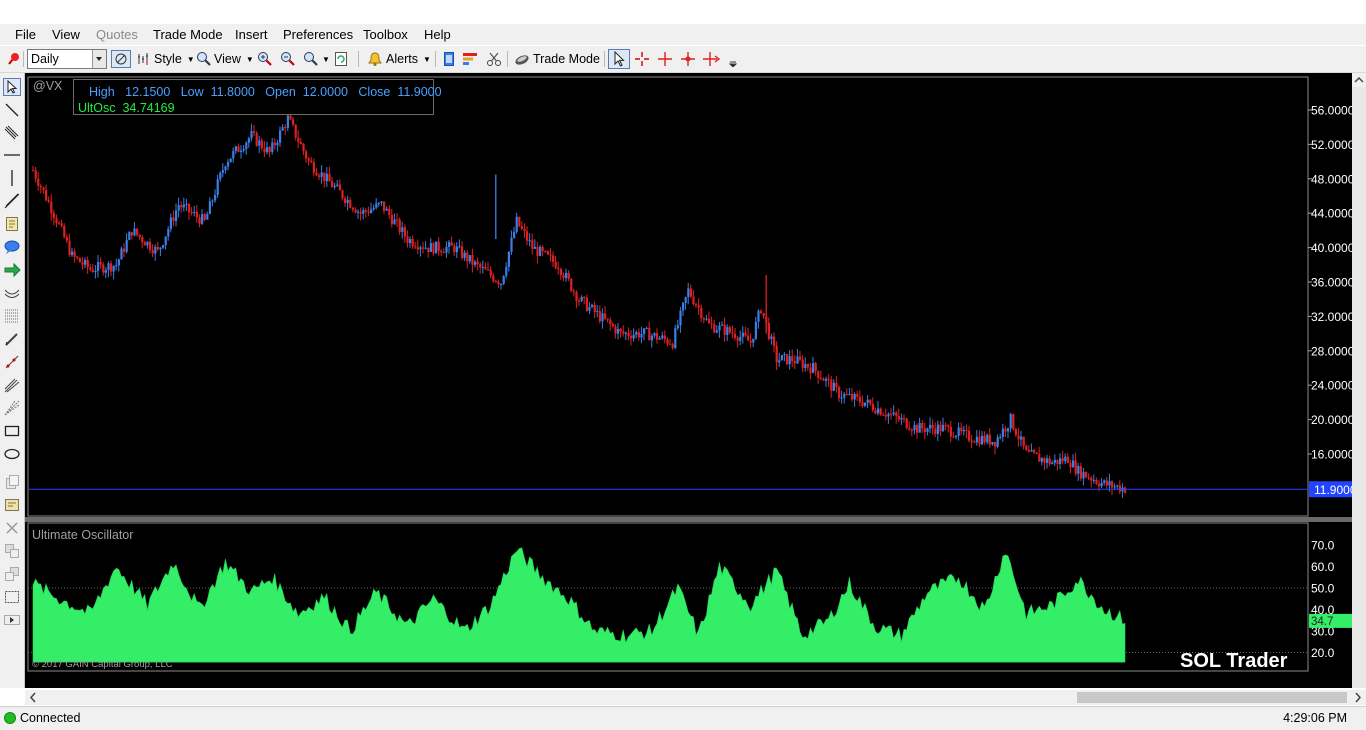 Image resolution: width=1366 pixels, height=730 pixels. I want to click on trendline-icon, so click(12, 110).